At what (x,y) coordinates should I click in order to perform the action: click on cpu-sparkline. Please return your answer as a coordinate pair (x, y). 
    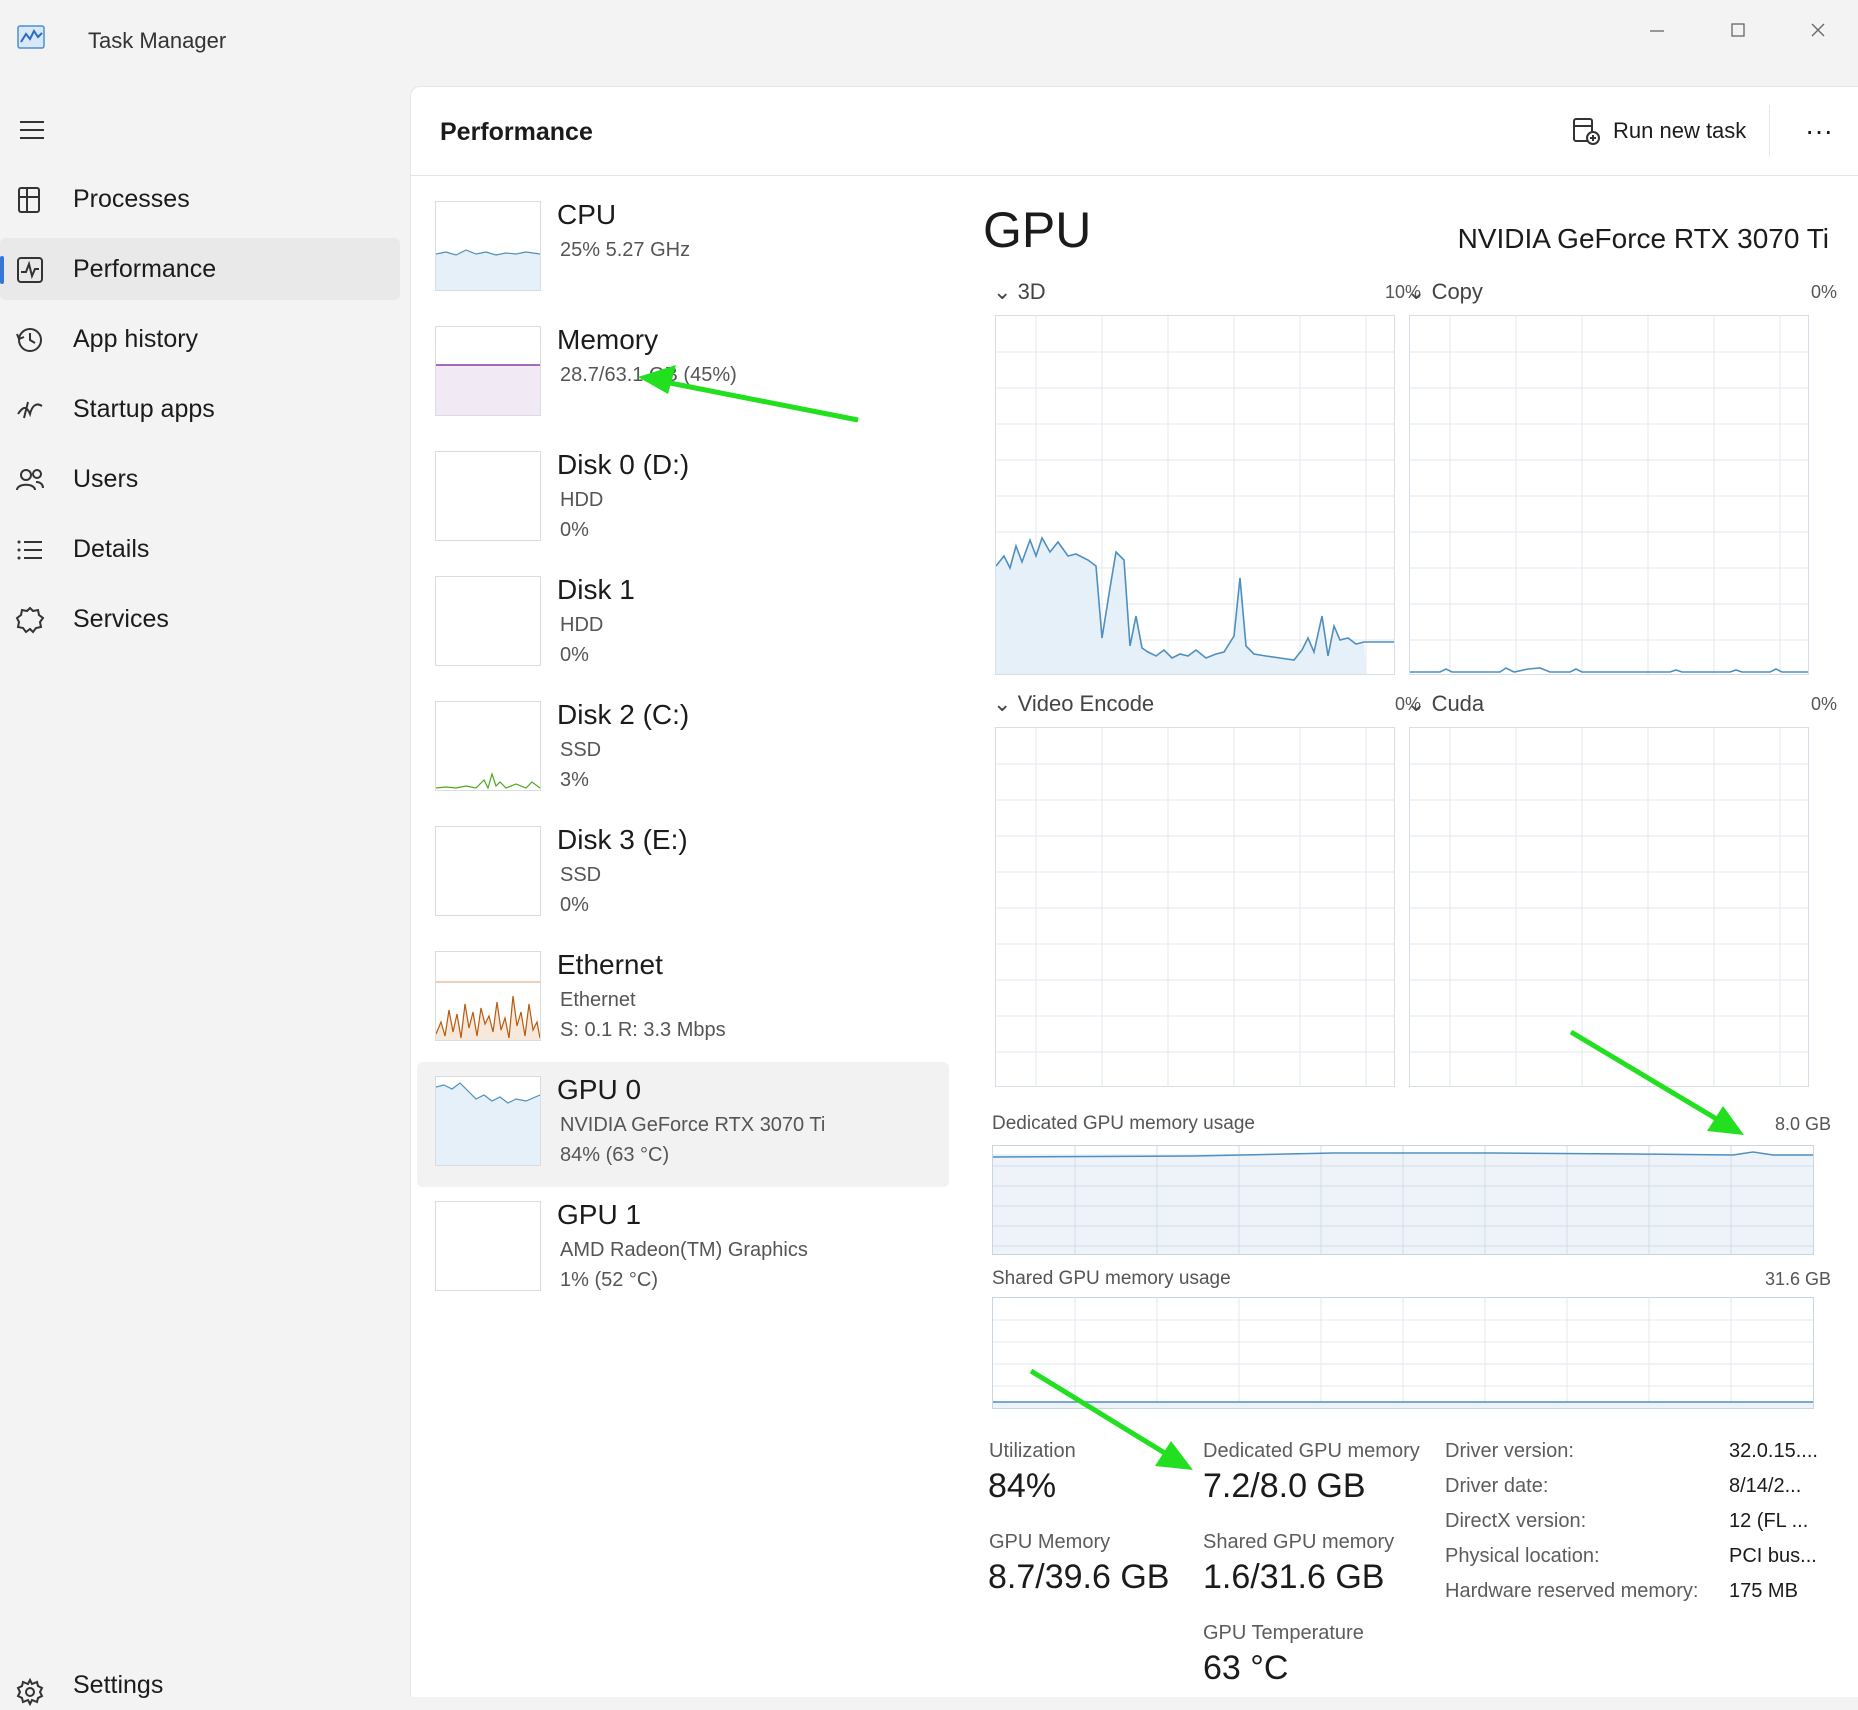
    Looking at the image, I should click on (488, 269).